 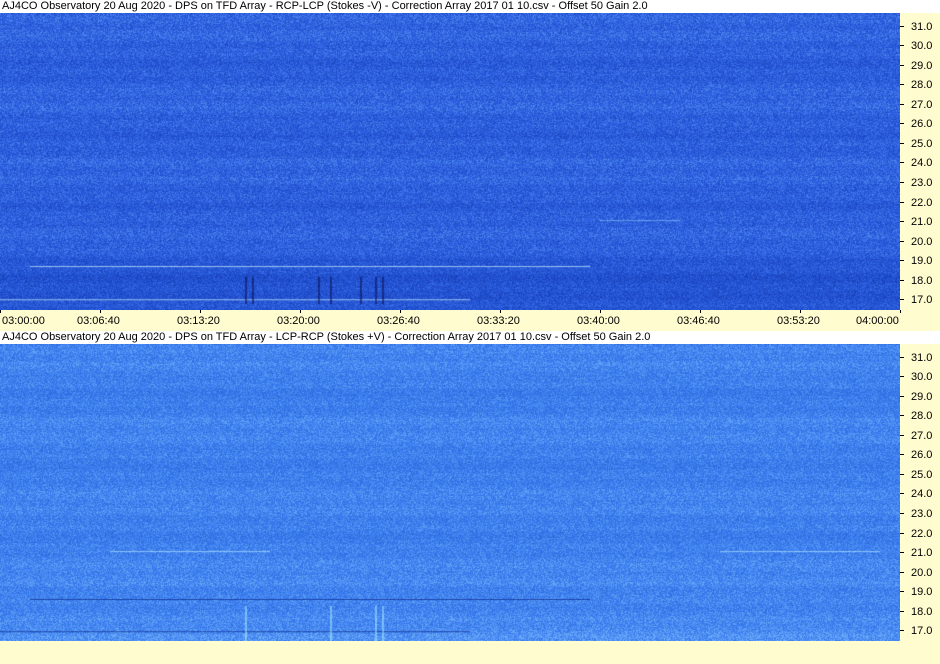 I want to click on x-tick-label: 03:13:20, so click(x=198, y=321).